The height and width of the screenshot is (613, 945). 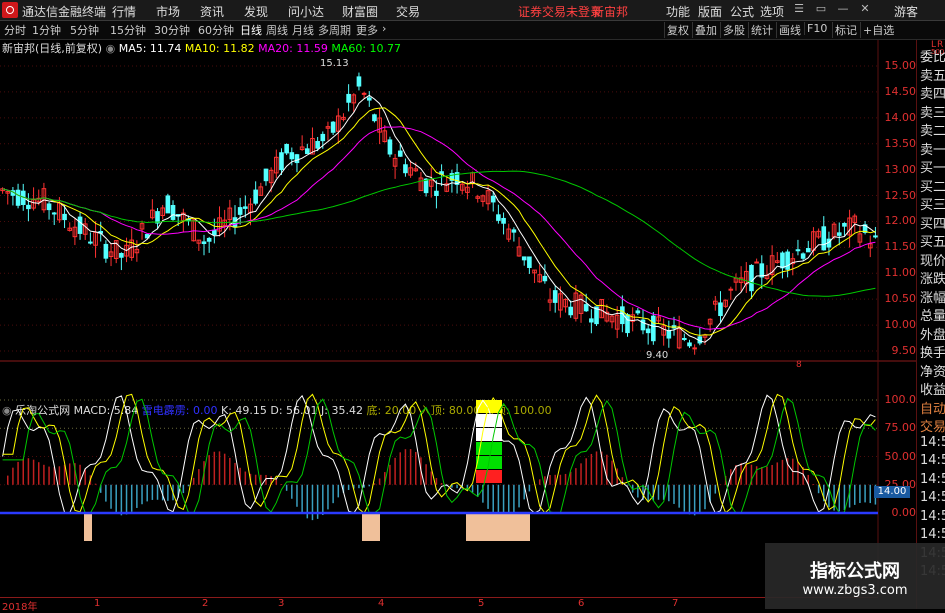 What do you see at coordinates (15, 30) in the screenshot?
I see `period-intraday: 分时` at bounding box center [15, 30].